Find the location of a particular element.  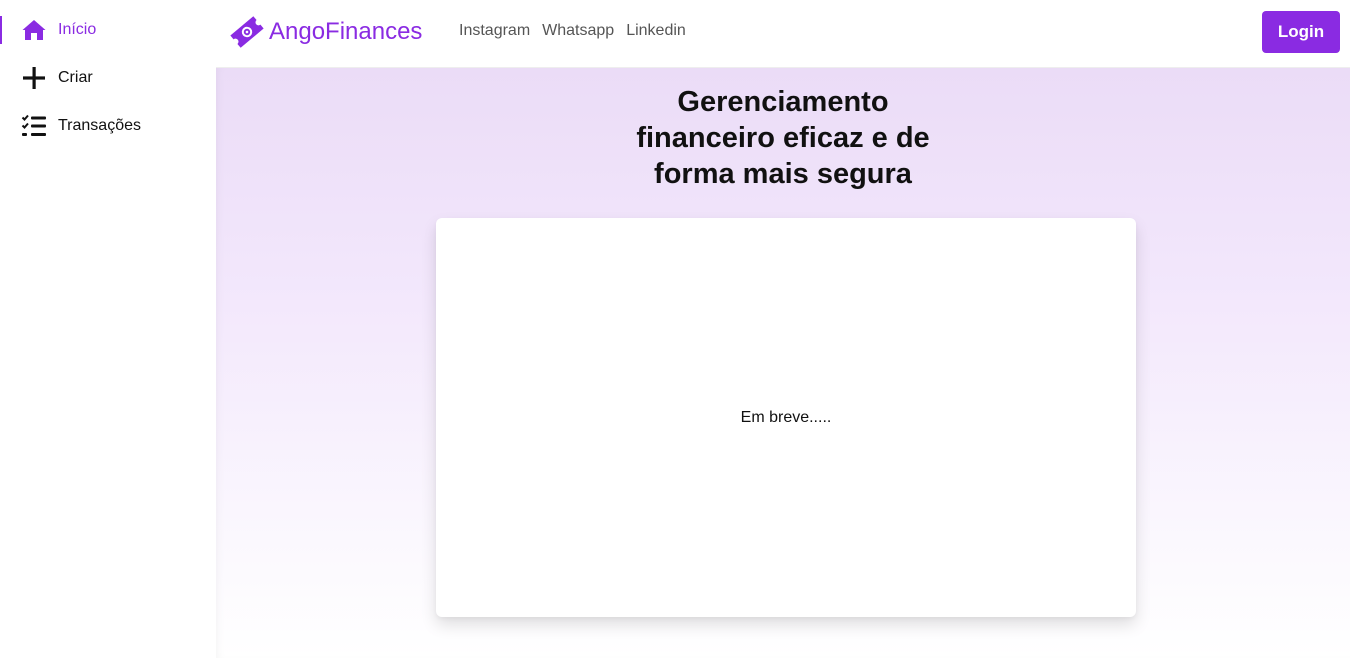

nav-link-whatsapp: Whatsapp is located at coordinates (578, 31).